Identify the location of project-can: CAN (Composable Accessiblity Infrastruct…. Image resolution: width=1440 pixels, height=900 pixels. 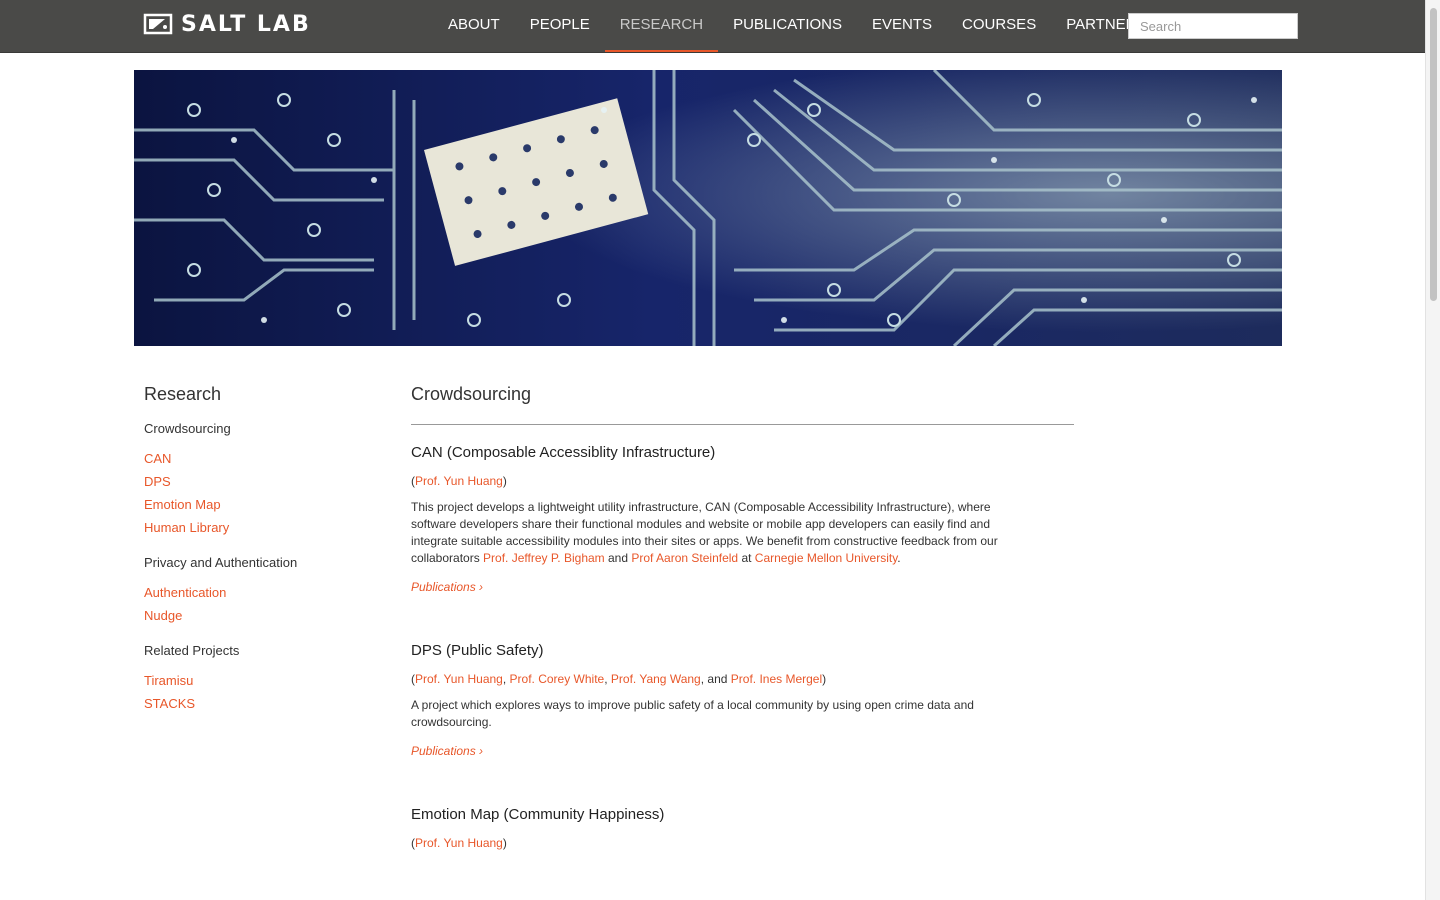
(742, 520).